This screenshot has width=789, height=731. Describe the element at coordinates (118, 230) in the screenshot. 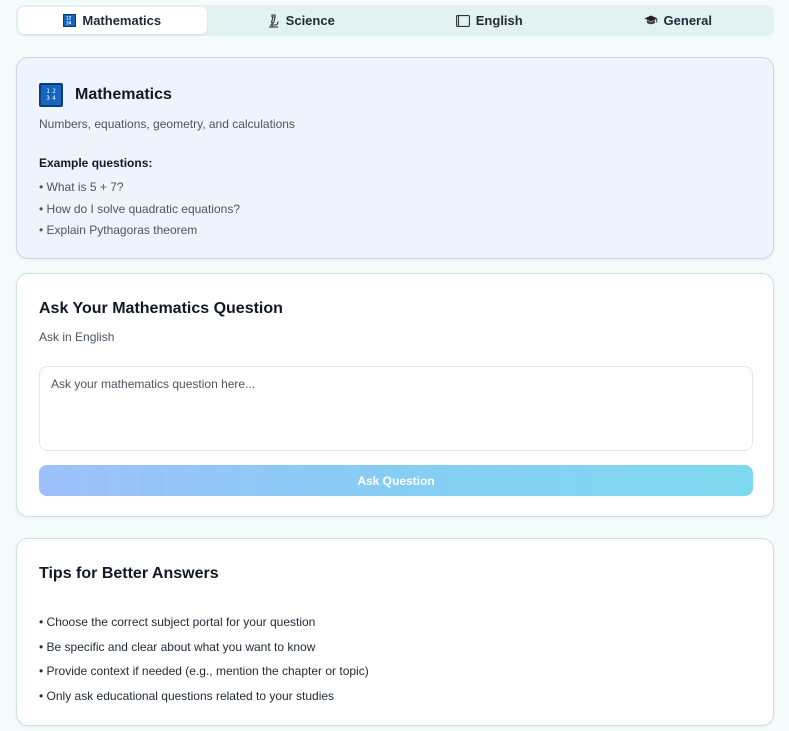

I see `list-item: • Explain Pythagoras theorem` at that location.